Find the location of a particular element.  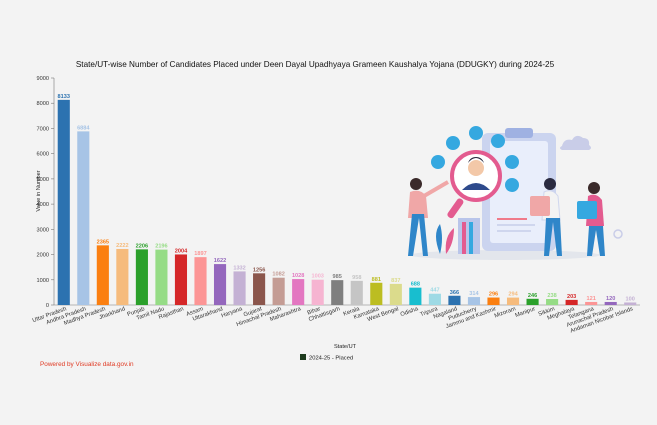

data-label: 2206 is located at coordinates (142, 246).